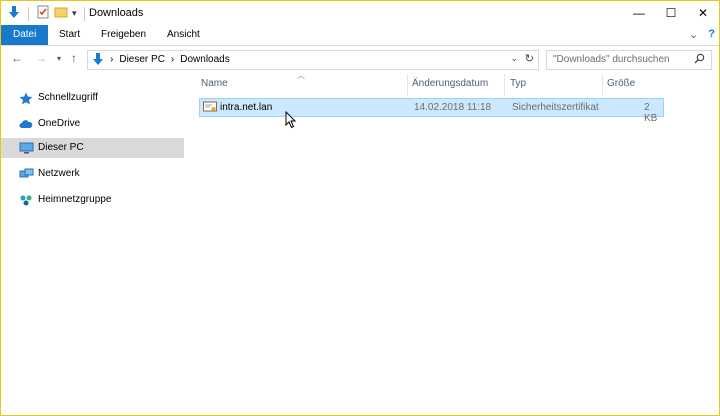 This screenshot has width=720, height=416. What do you see at coordinates (453, 107) in the screenshot?
I see `file-date: 14.02.2018 11:18` at bounding box center [453, 107].